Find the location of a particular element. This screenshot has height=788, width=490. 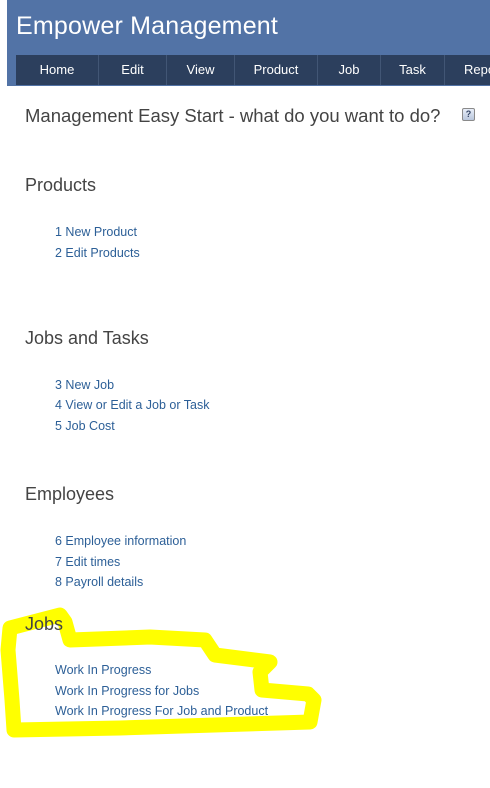

link-work-in-progress-job-product: Work In Progress For Job and Product is located at coordinates (161, 711).